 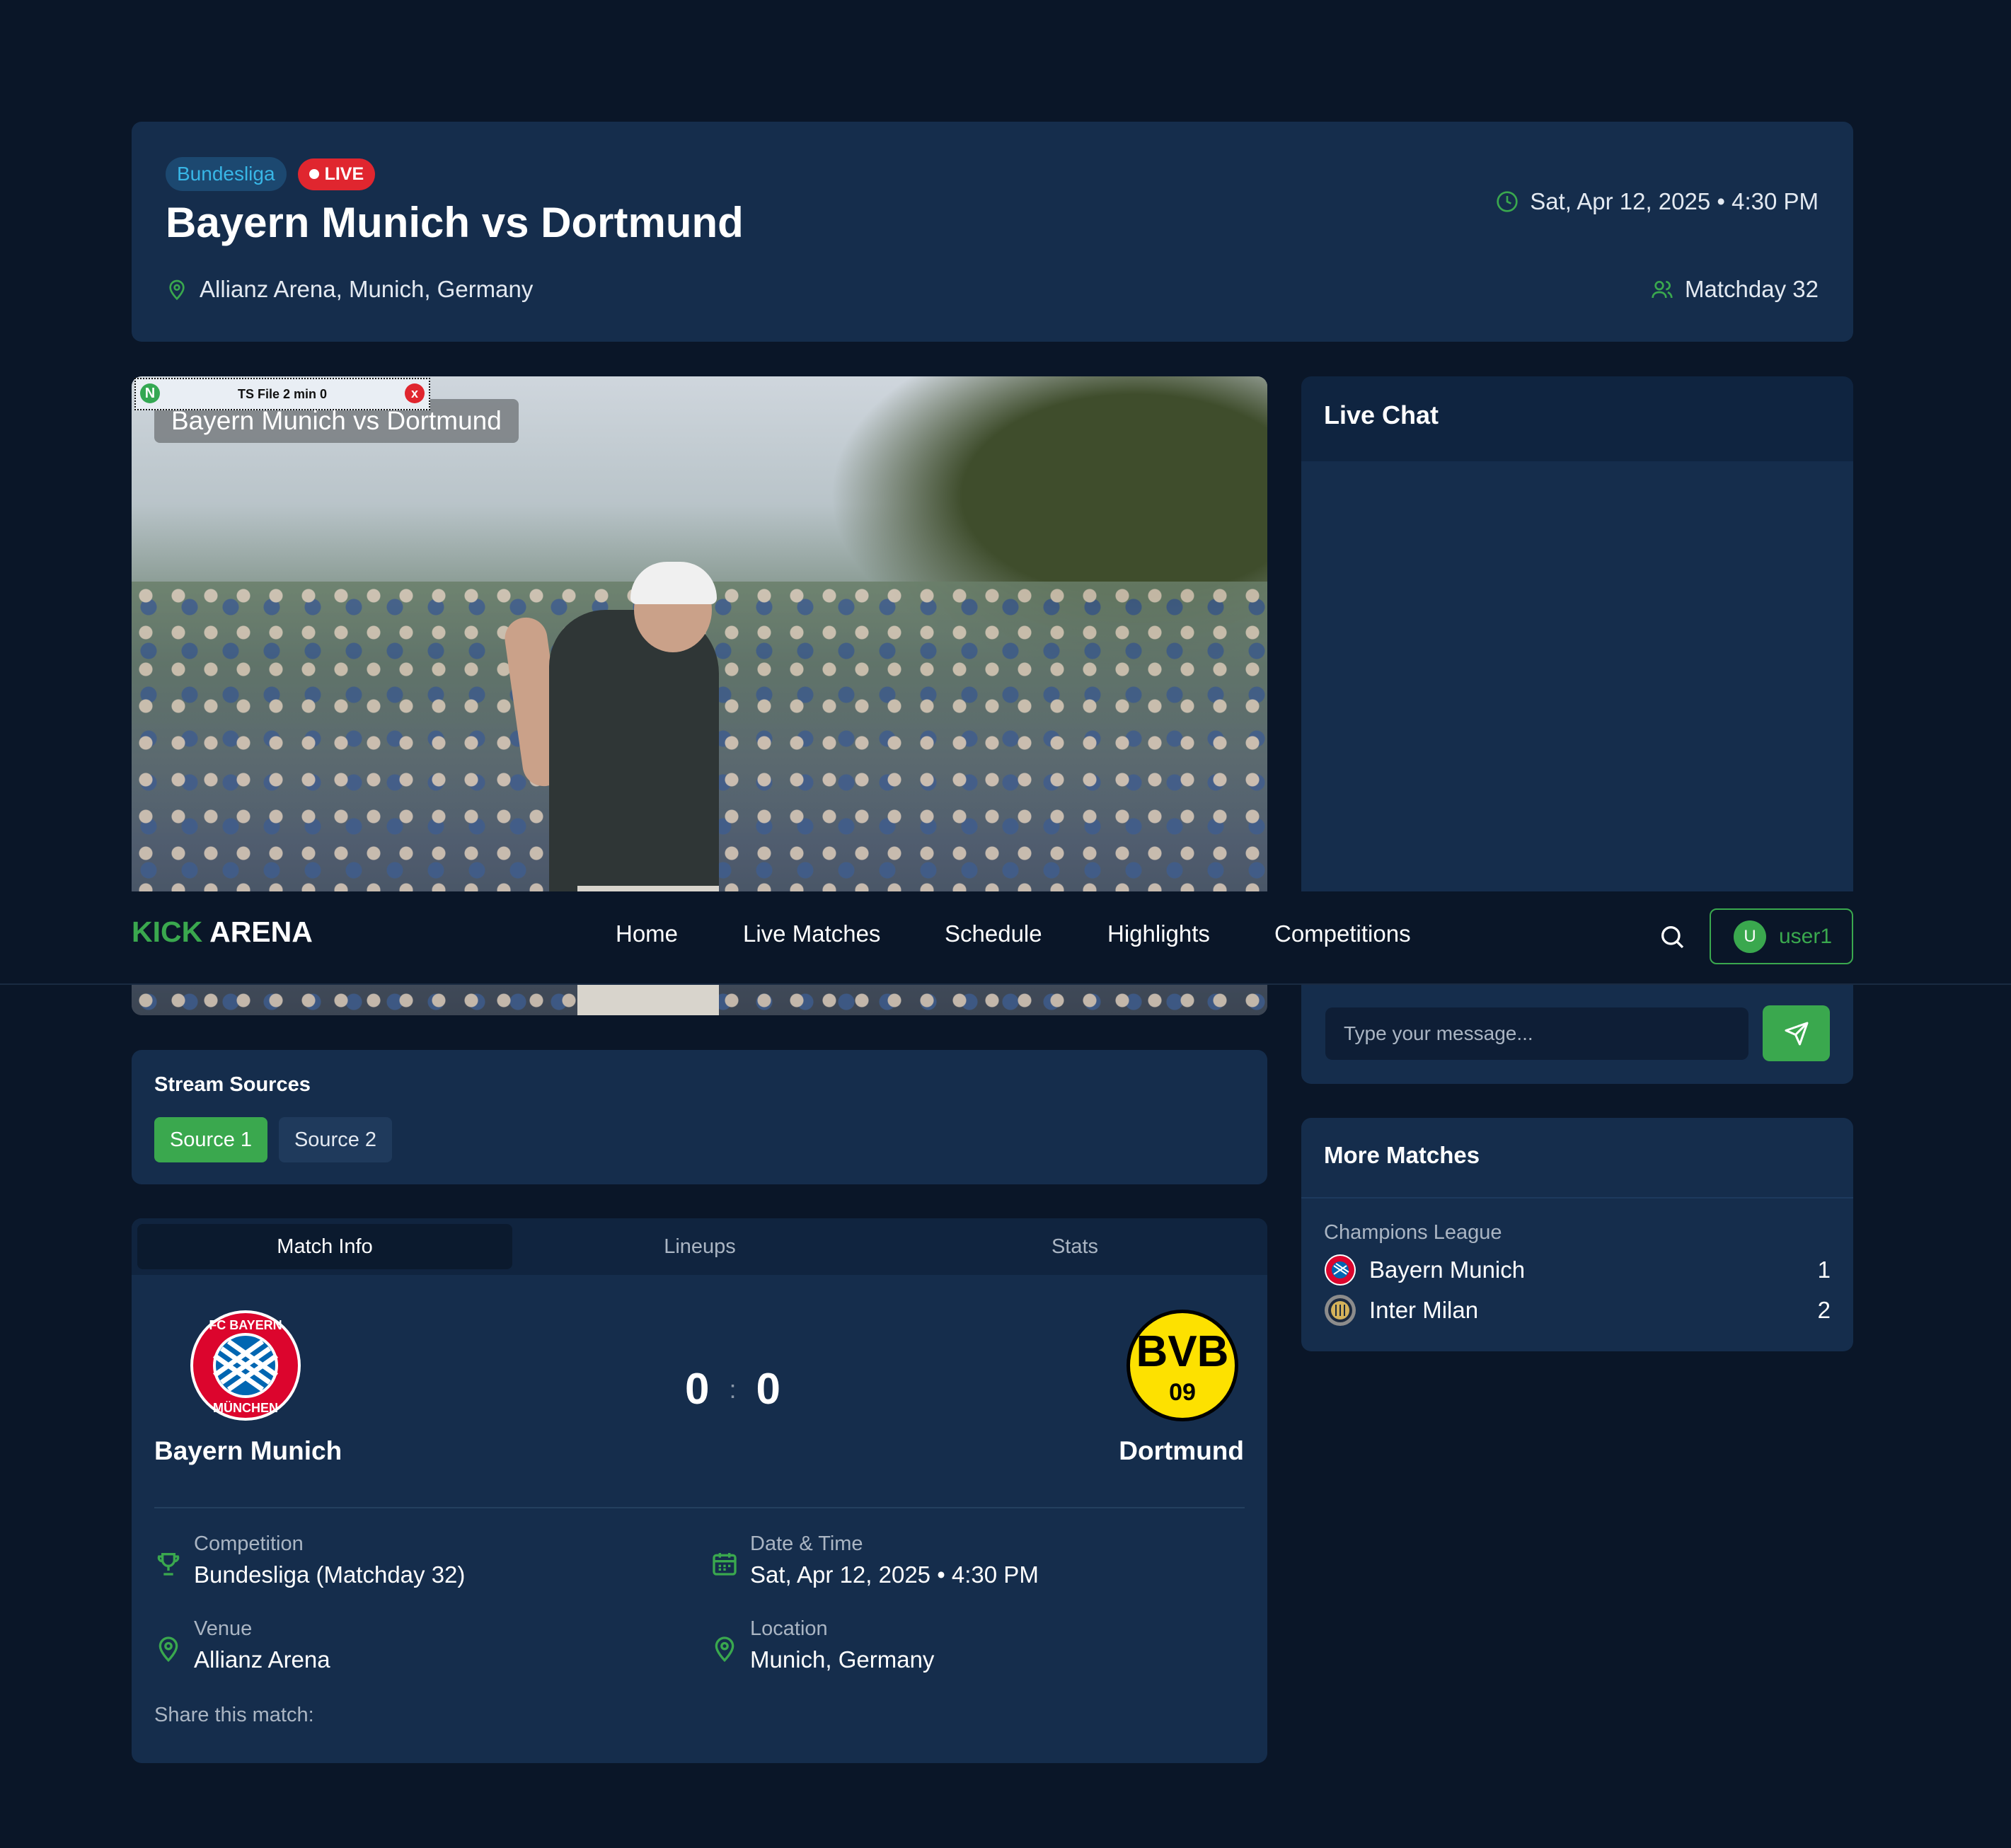 What do you see at coordinates (1577, 772) in the screenshot?
I see `live-chat-messages` at bounding box center [1577, 772].